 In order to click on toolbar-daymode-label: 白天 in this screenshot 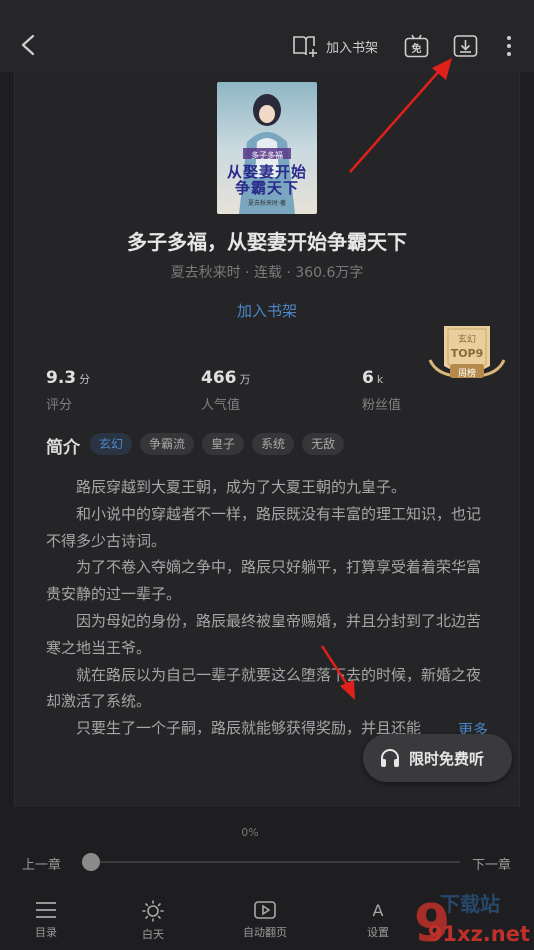, I will do `click(153, 934)`.